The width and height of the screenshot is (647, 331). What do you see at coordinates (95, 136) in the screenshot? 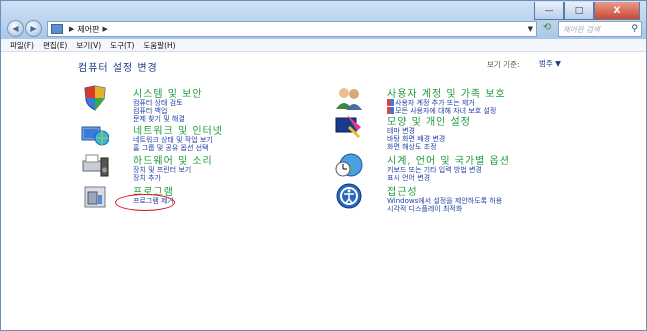
I see `network-globe-icon` at bounding box center [95, 136].